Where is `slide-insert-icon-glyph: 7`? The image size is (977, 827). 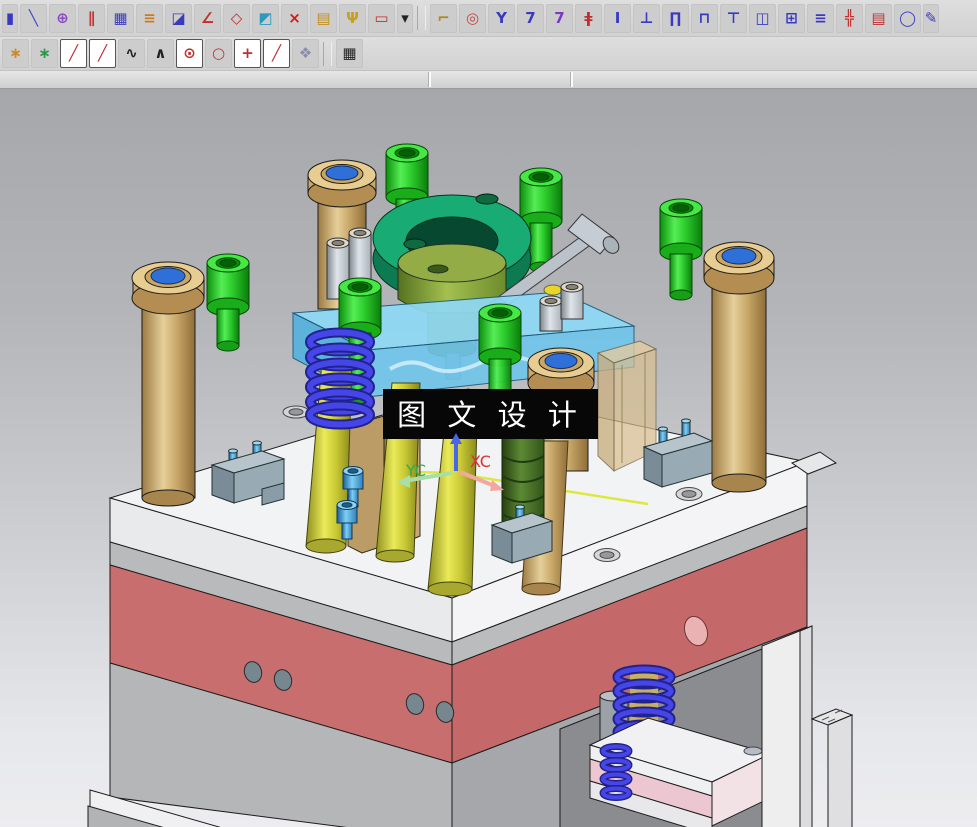
slide-insert-icon-glyph: 7 is located at coordinates (559, 17).